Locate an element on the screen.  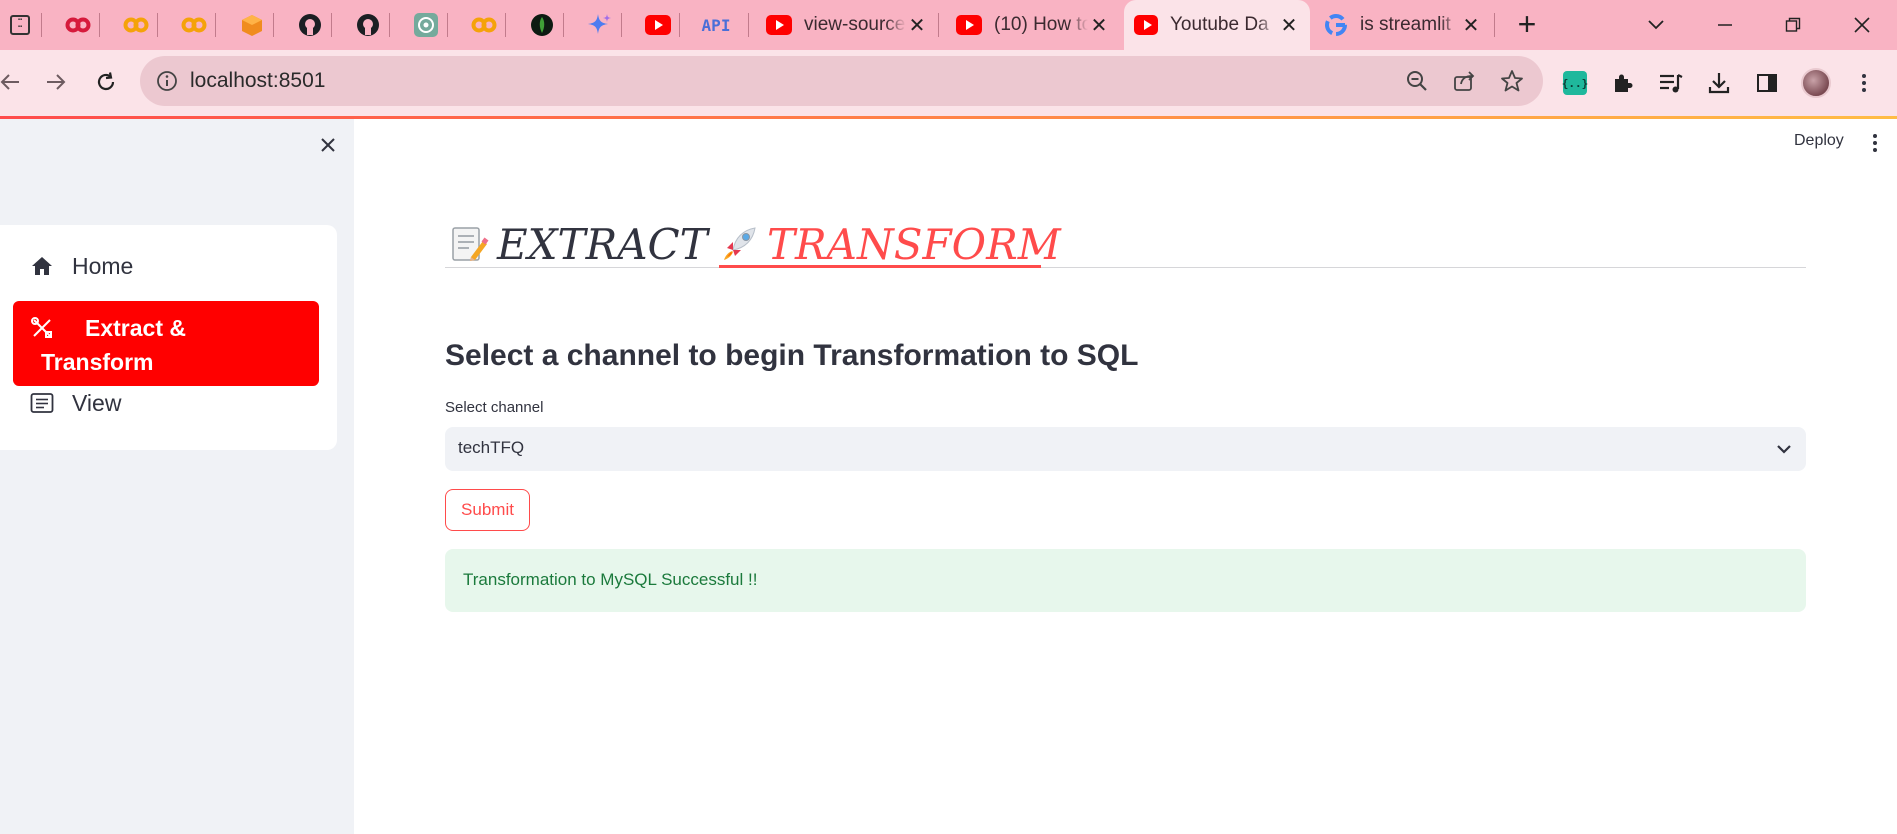
gemini-sparkle-icon is located at coordinates (599, 24).